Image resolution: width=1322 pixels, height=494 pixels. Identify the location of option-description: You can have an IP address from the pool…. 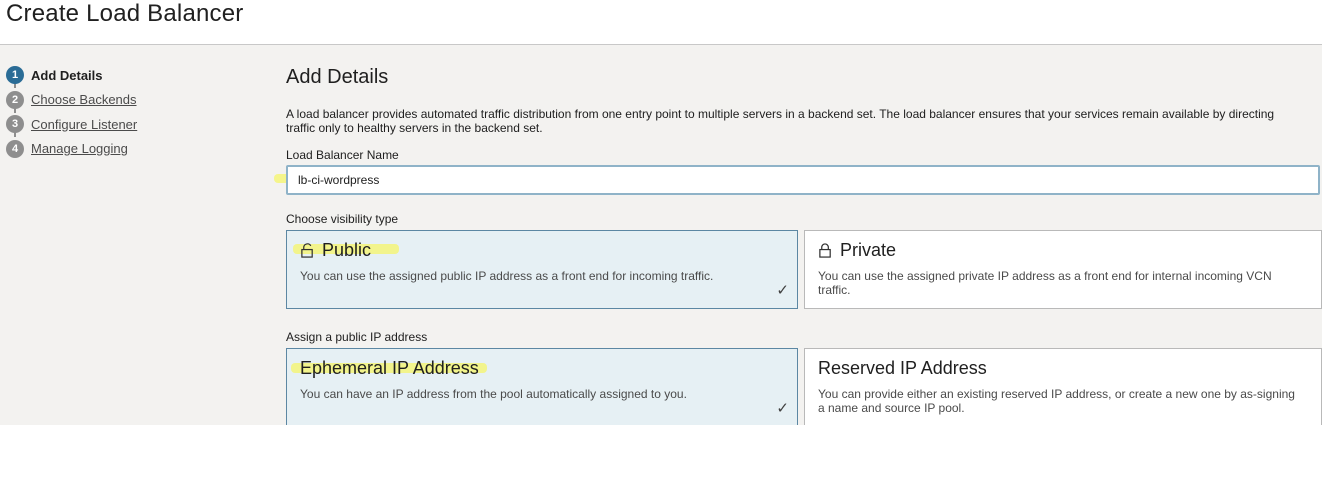
(493, 394).